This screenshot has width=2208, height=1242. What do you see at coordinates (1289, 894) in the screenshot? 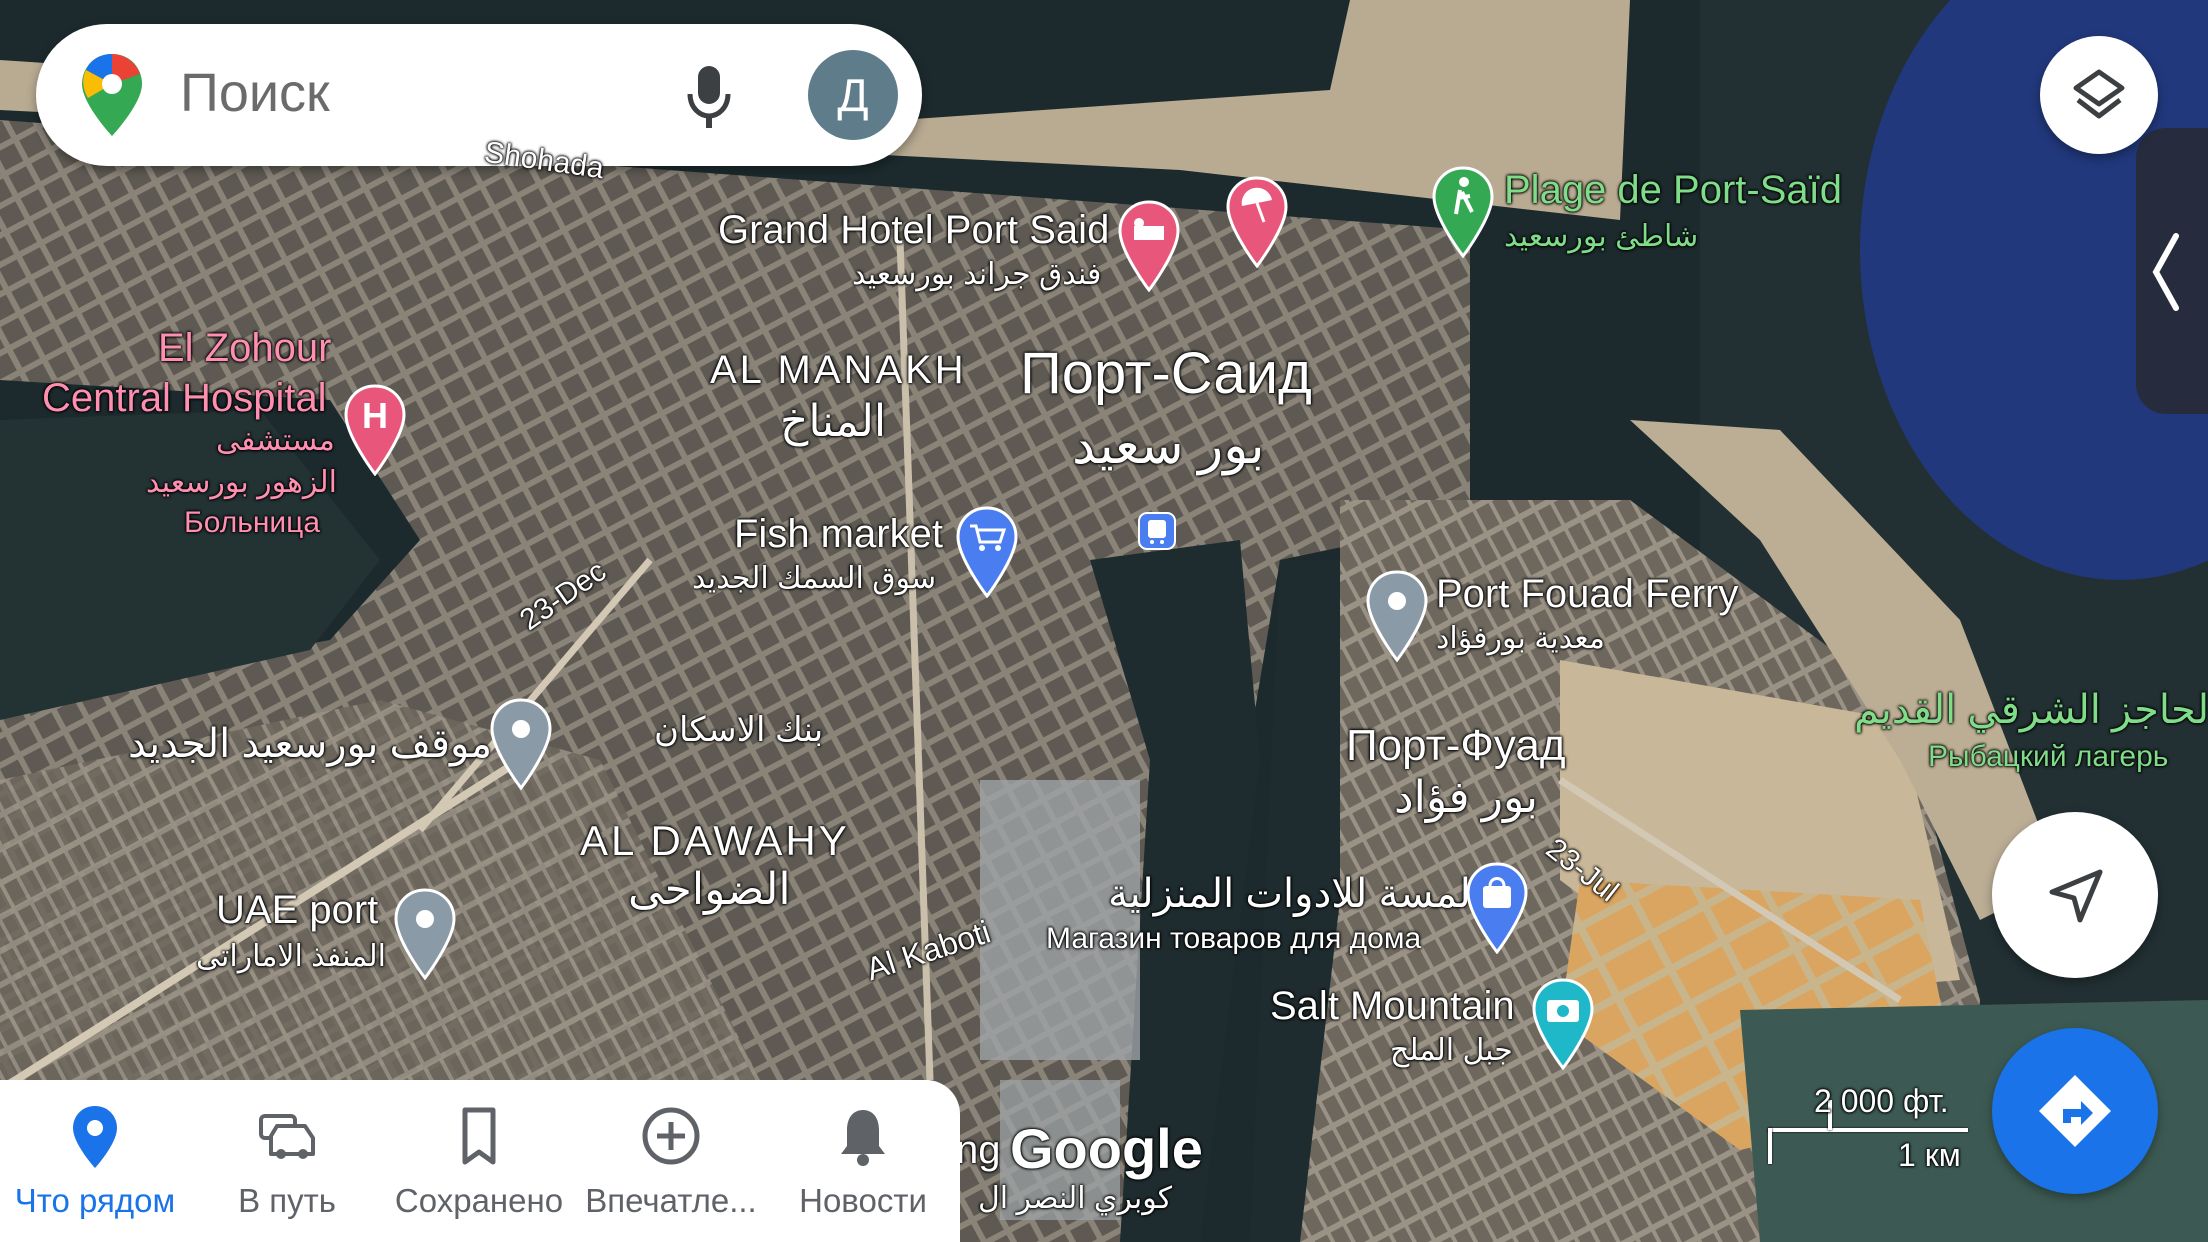
I see `home-store-label-ar: لمسة للادوات المنزلية` at bounding box center [1289, 894].